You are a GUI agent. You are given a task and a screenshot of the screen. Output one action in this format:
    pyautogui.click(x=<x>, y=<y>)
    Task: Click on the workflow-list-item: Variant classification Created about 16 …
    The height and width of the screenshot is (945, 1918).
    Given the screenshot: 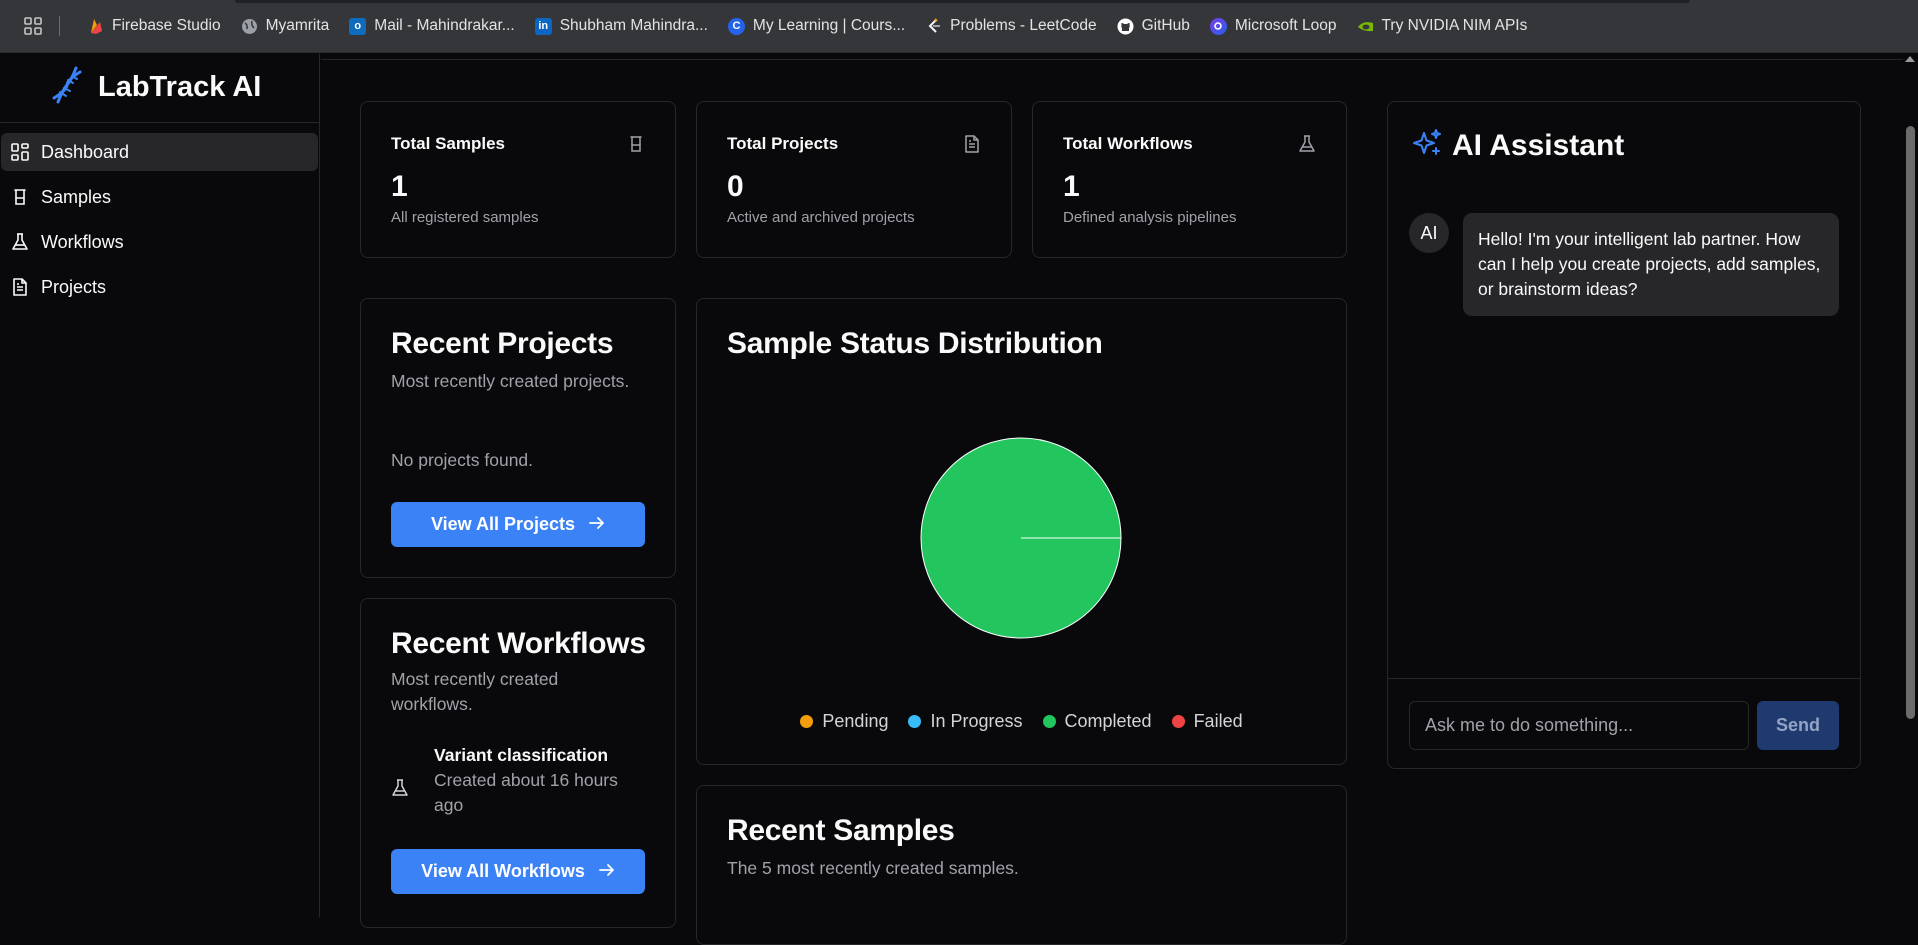 What is the action you would take?
    pyautogui.click(x=521, y=785)
    